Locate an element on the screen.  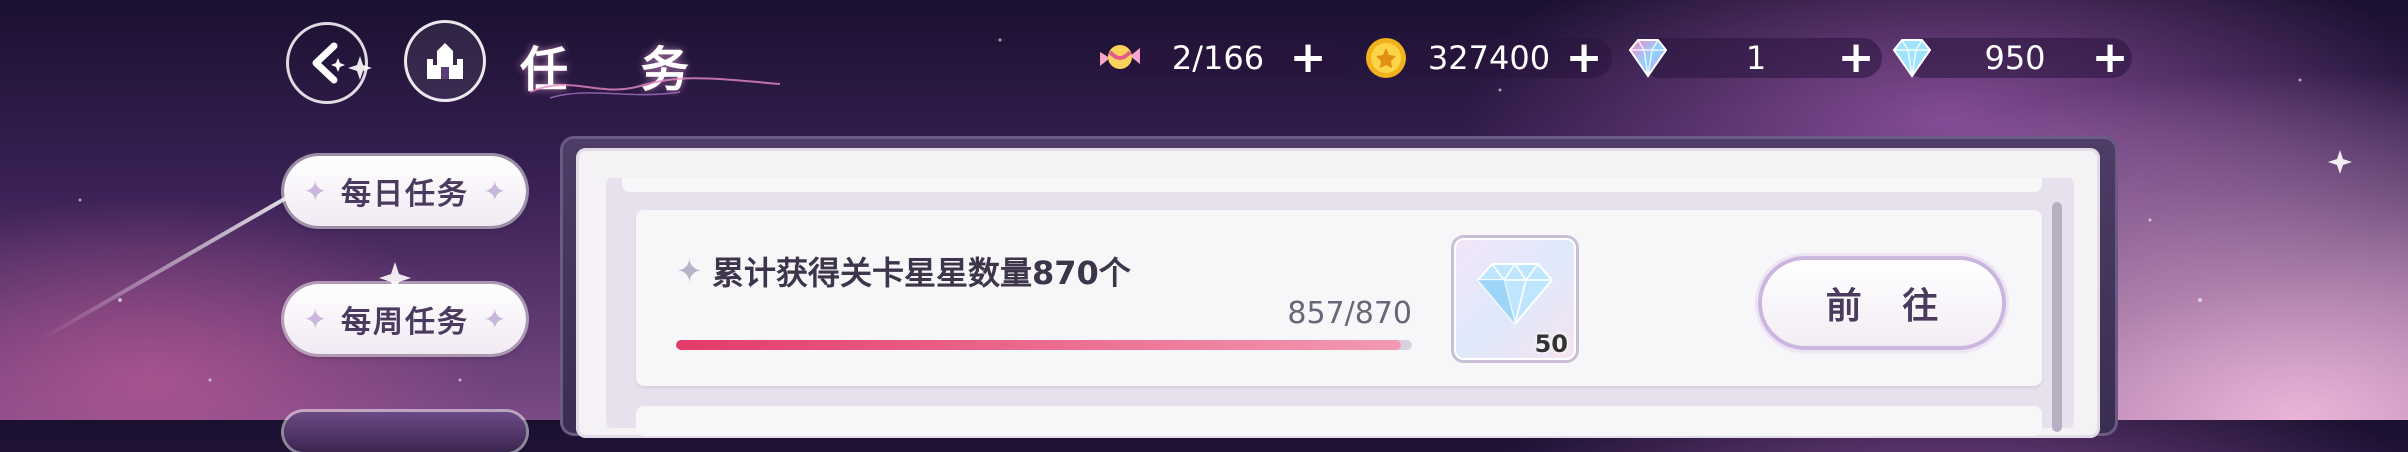
title-flourish is located at coordinates (655, 88).